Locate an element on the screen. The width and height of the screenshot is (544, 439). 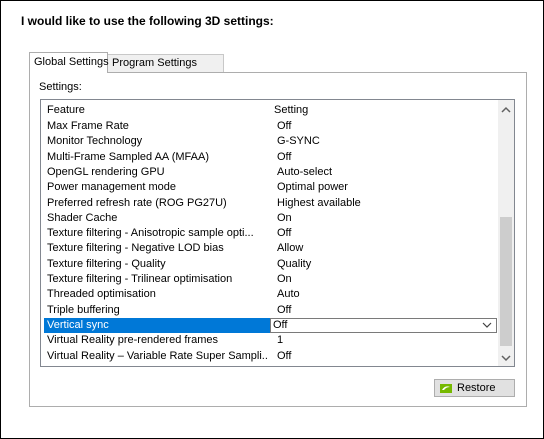
setting-value: Highest available is located at coordinates (319, 202).